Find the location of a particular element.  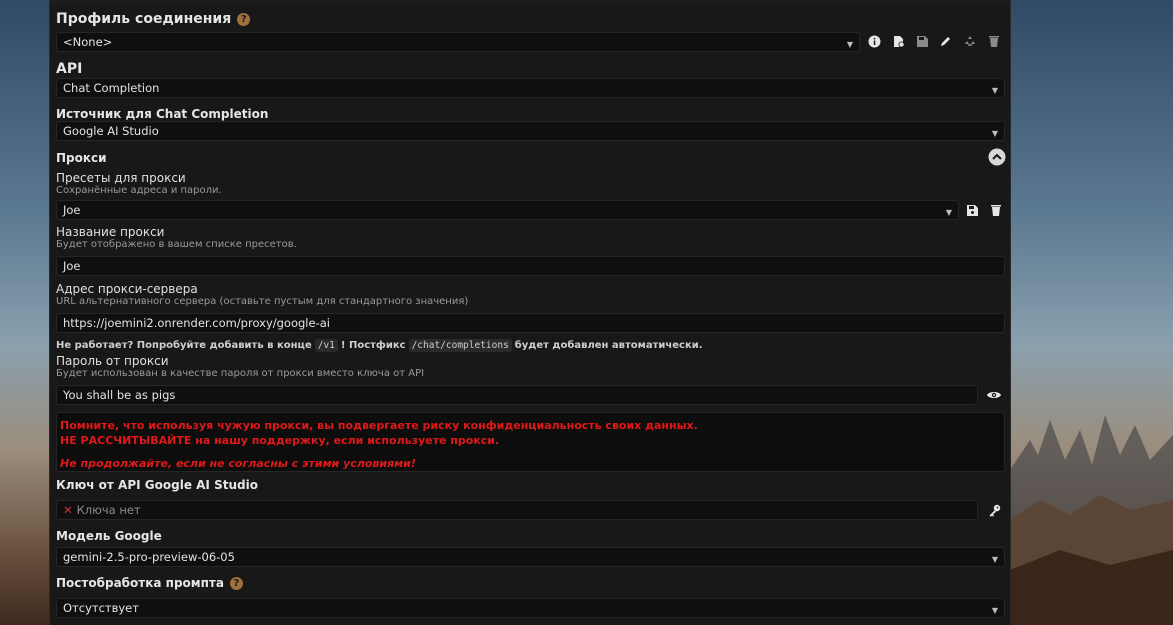

proxy-password-label: Пароль от прокси is located at coordinates (112, 361).